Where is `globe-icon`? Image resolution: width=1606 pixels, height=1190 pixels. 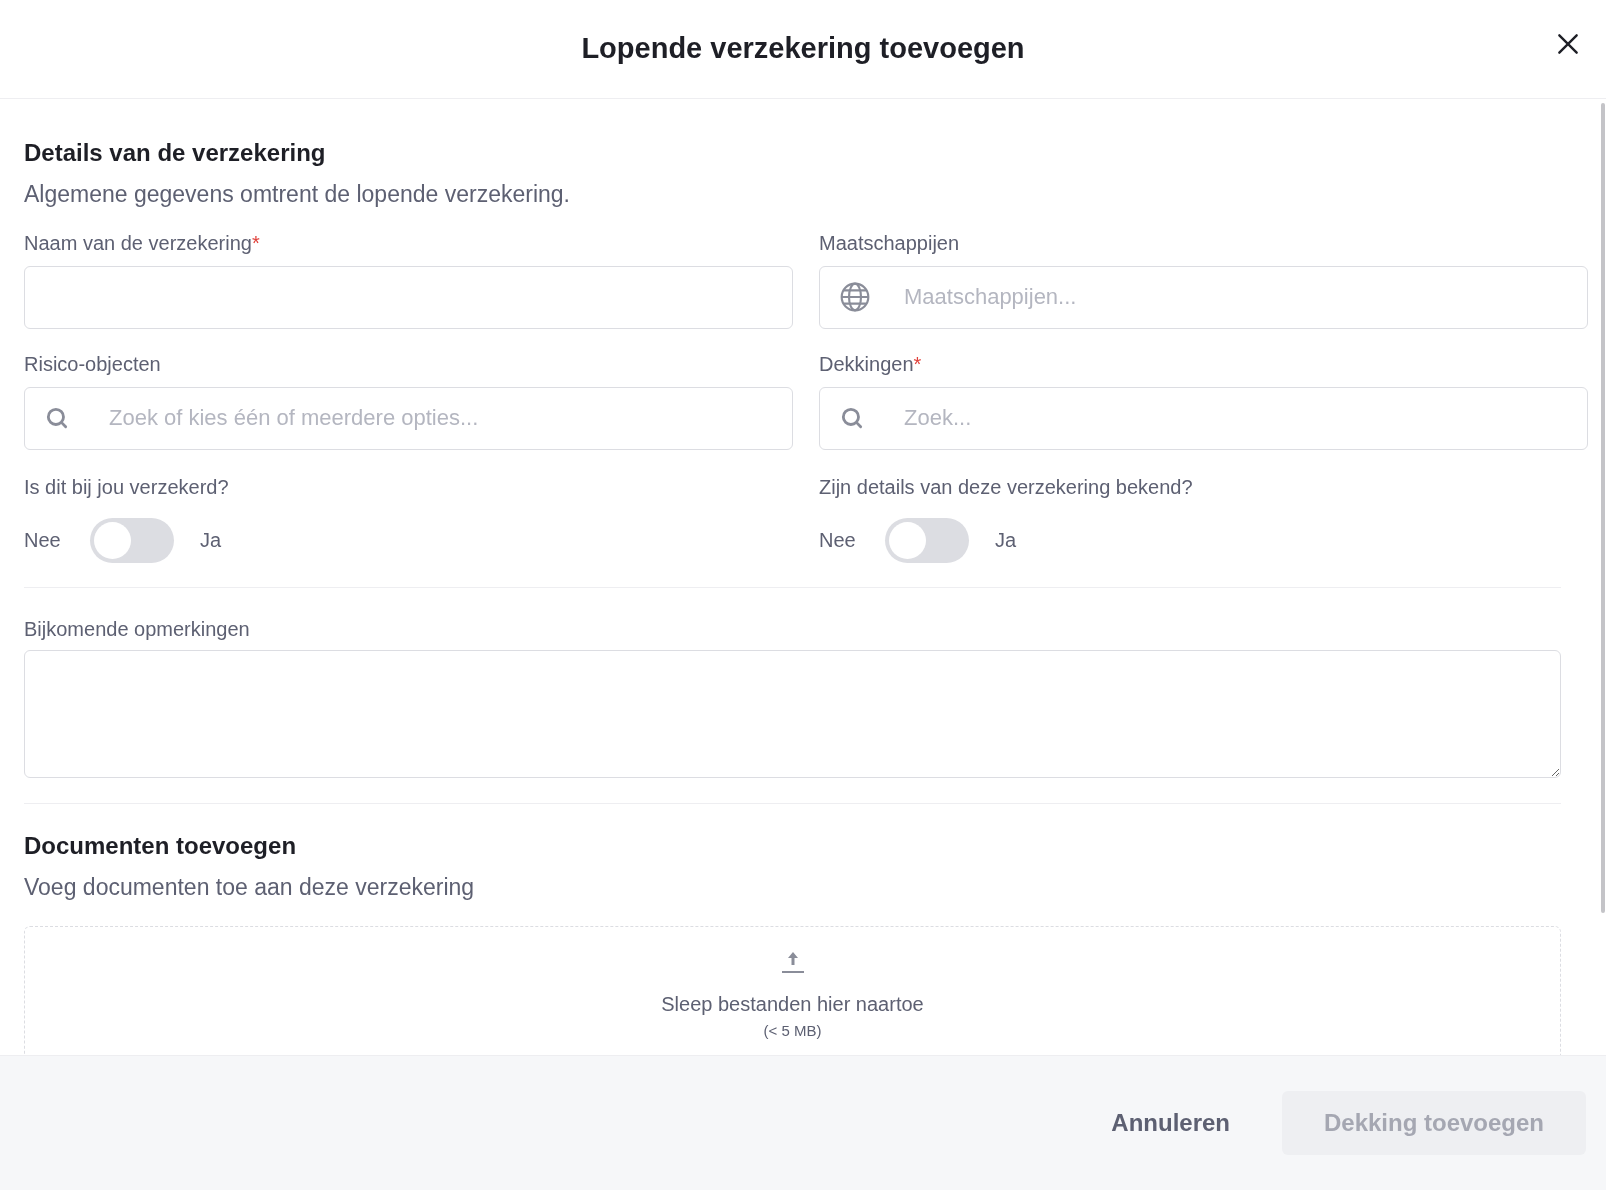
globe-icon is located at coordinates (855, 297).